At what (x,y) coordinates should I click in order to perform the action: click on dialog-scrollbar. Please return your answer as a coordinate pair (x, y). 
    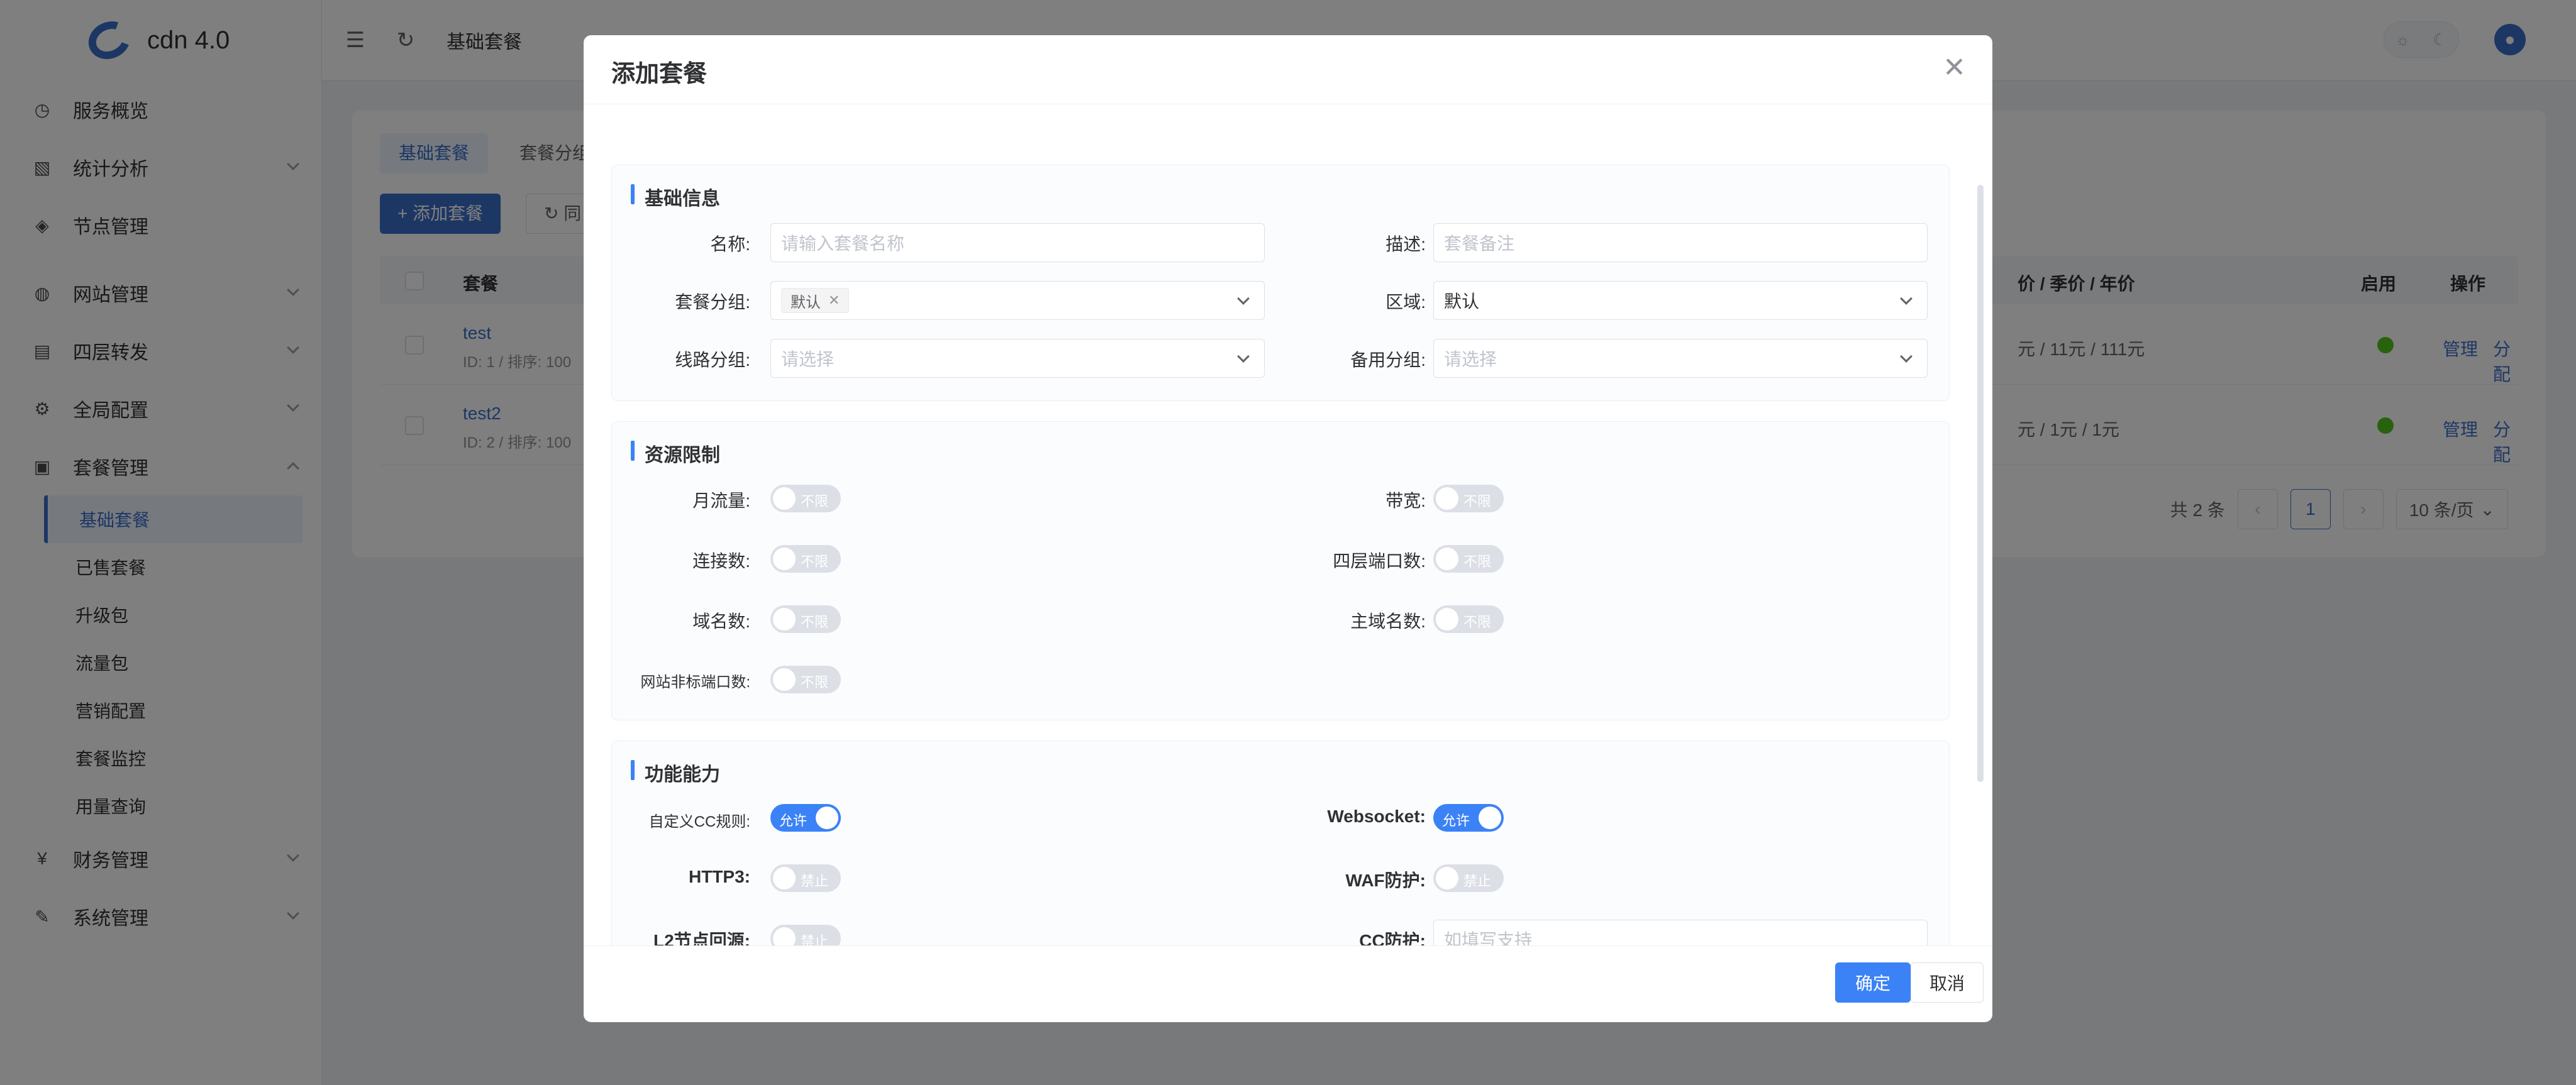
    Looking at the image, I should click on (1980, 483).